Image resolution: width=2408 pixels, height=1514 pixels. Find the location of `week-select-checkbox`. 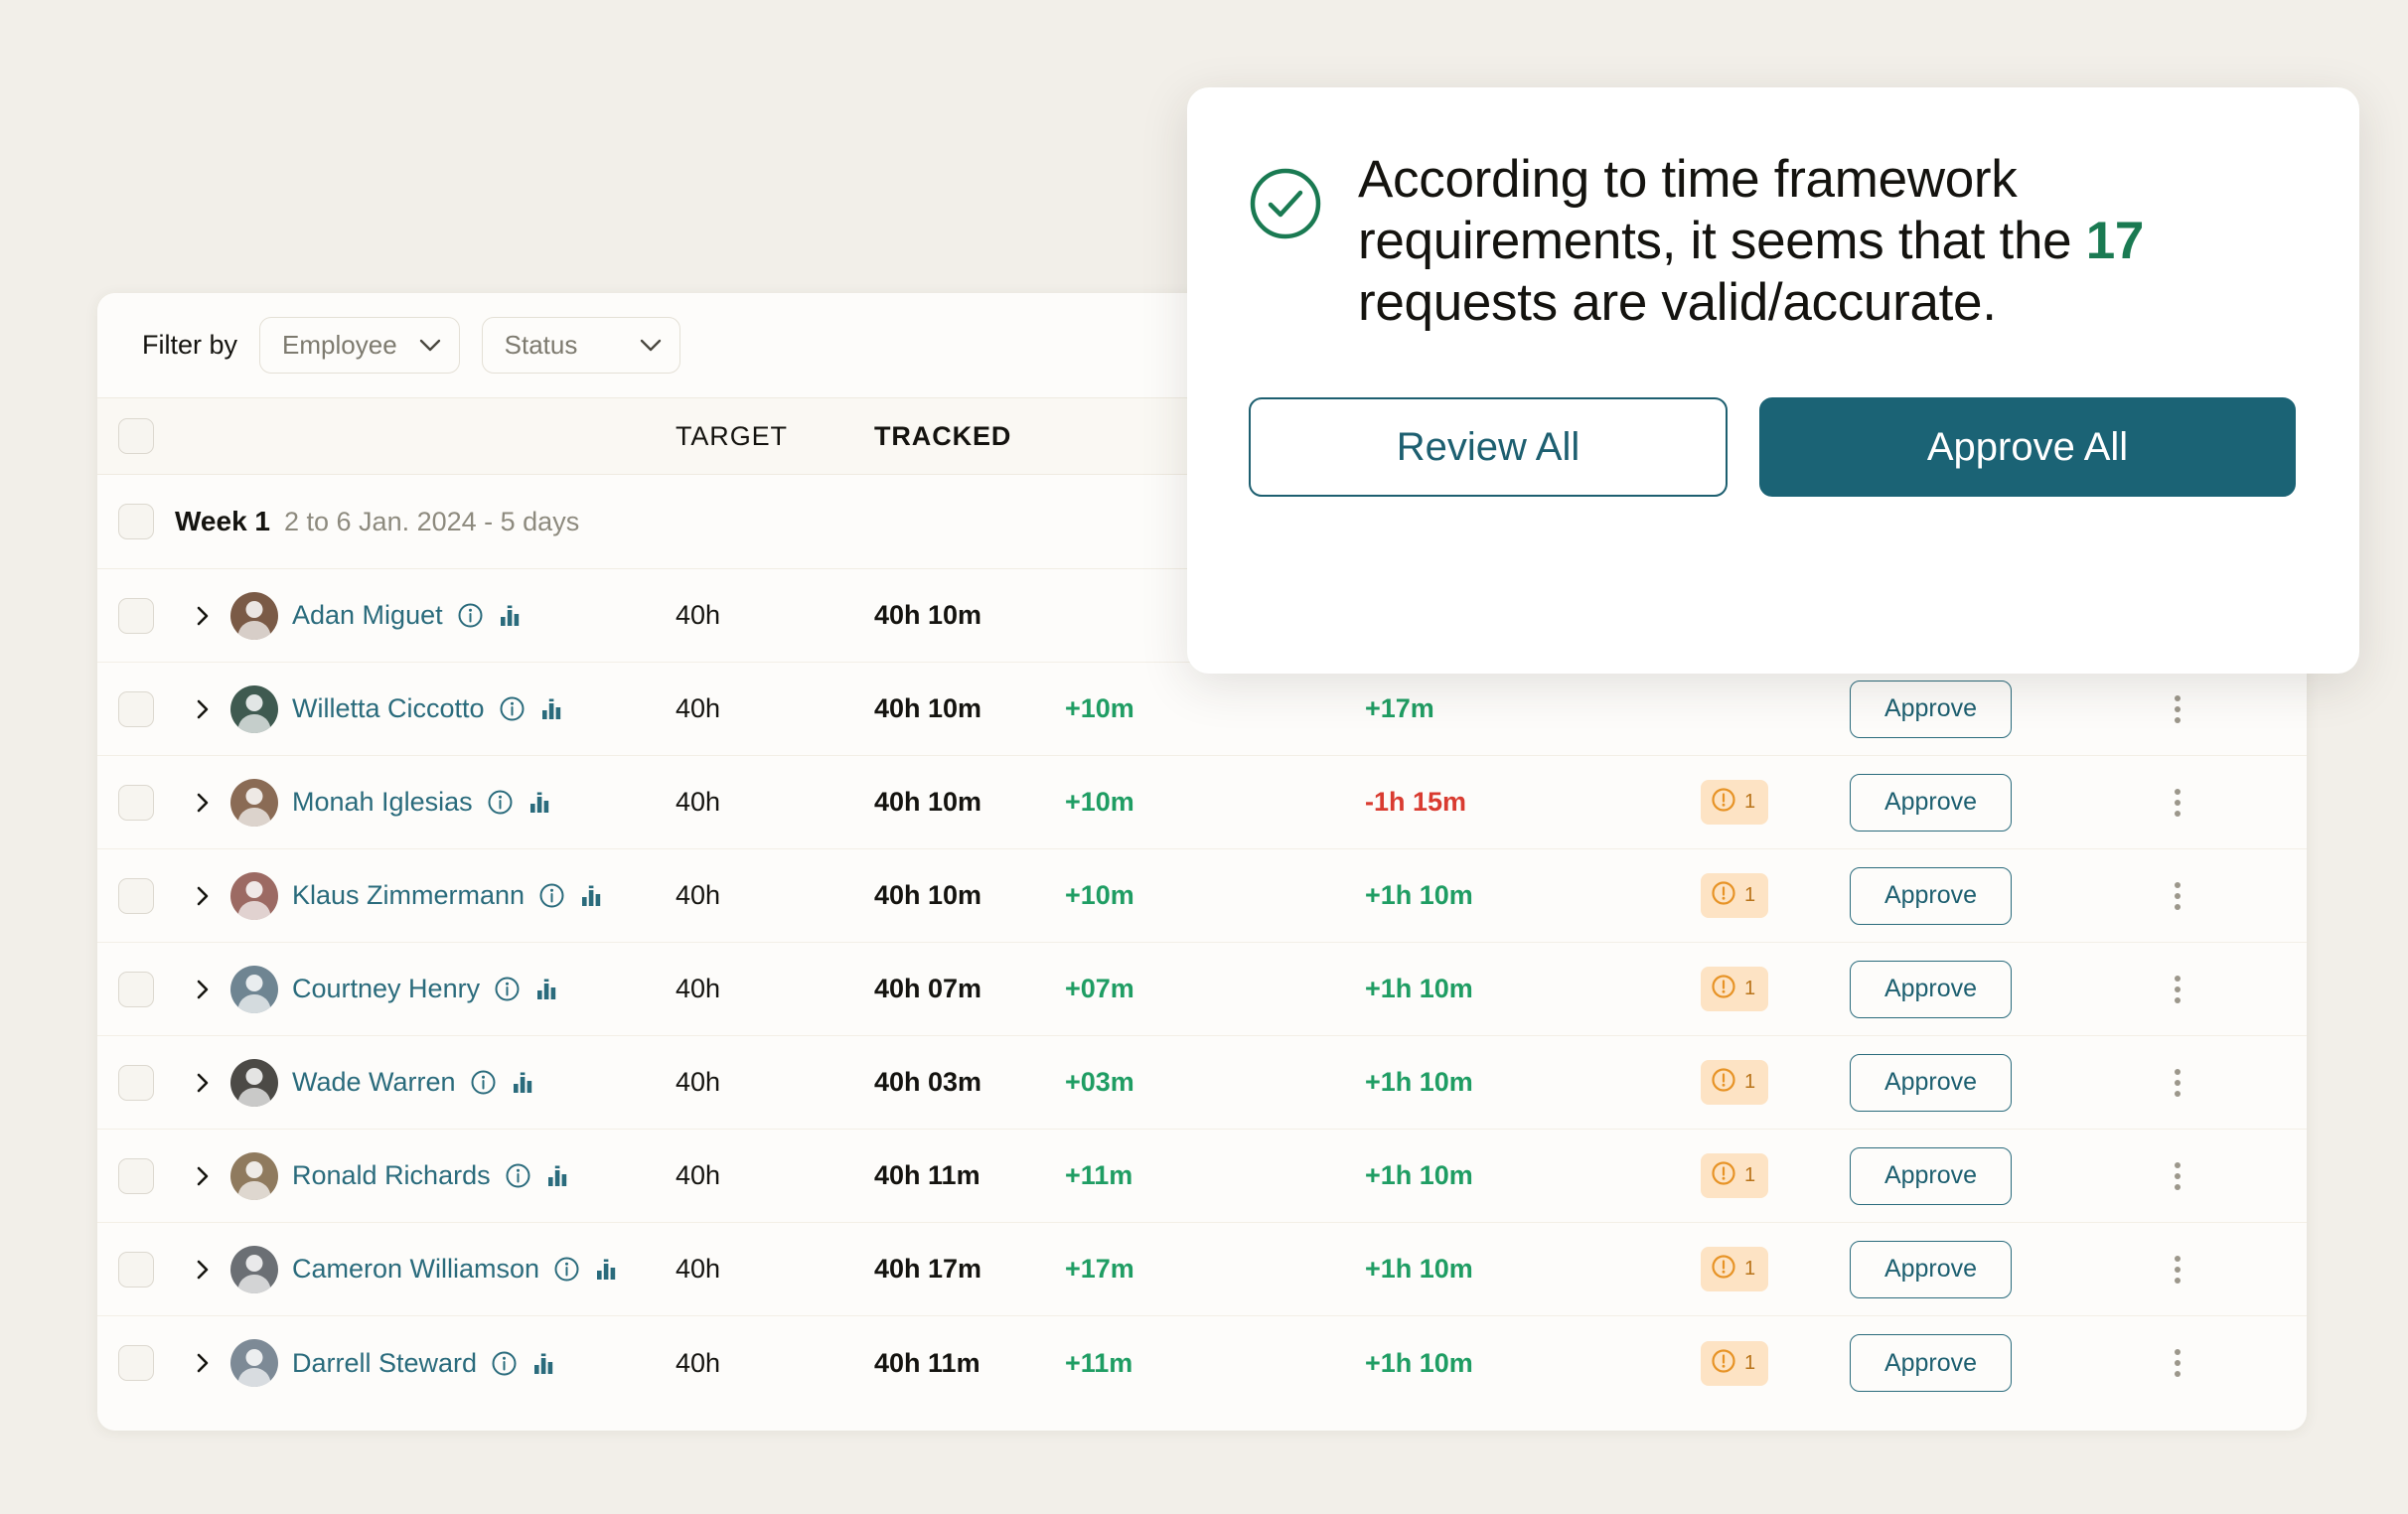

week-select-checkbox is located at coordinates (136, 521).